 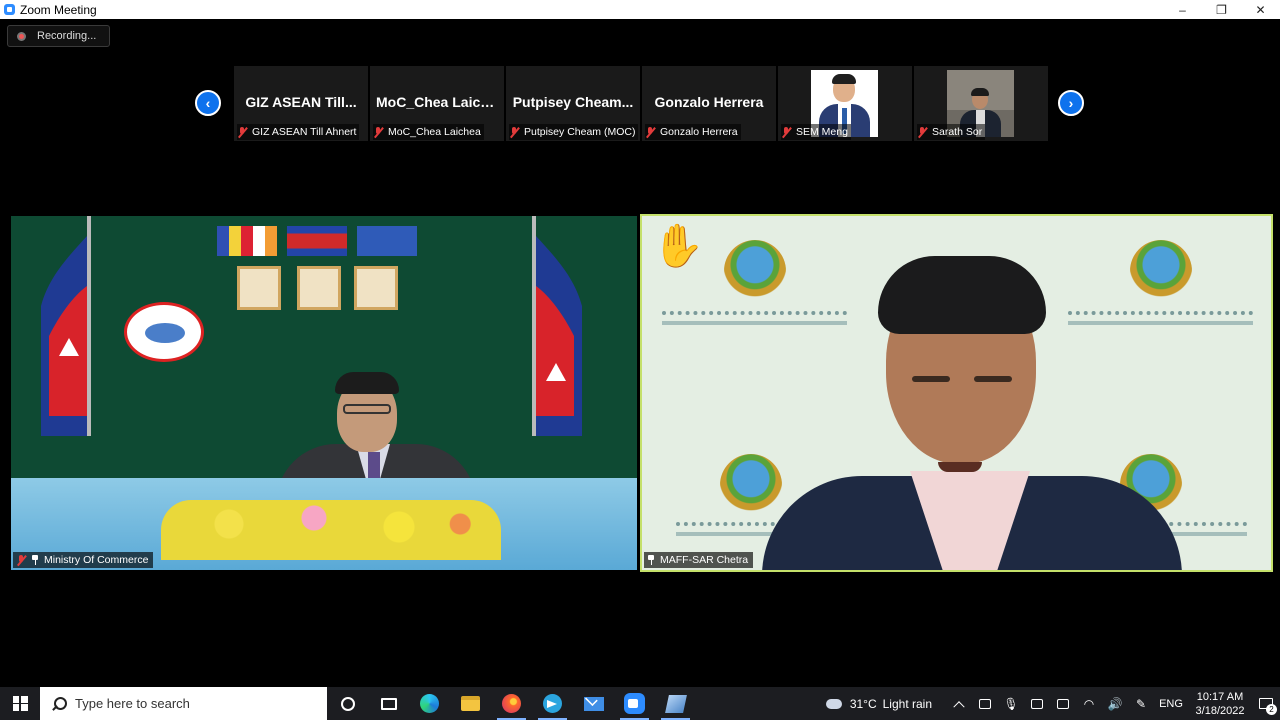 What do you see at coordinates (1220, 696) in the screenshot?
I see `clock-time: 10:17 AM` at bounding box center [1220, 696].